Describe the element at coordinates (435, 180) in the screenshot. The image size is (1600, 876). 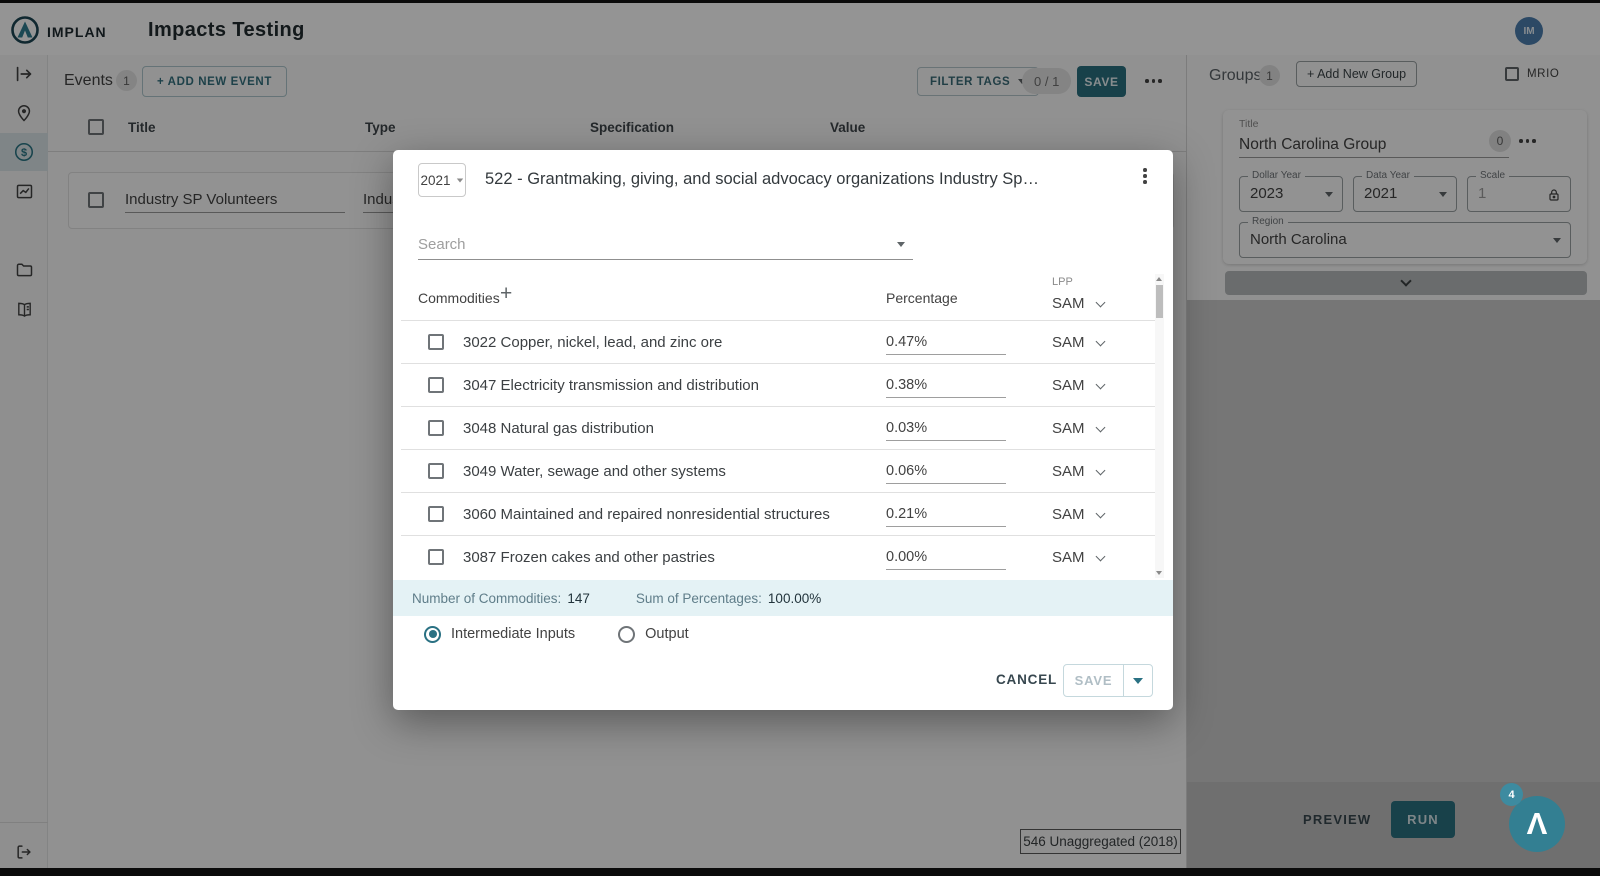
I see `year-value: 2021` at that location.